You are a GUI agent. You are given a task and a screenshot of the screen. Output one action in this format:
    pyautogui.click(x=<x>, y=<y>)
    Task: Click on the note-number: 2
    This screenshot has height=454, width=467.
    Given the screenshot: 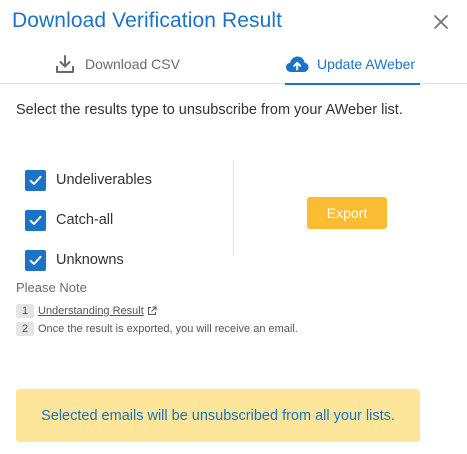 What is the action you would take?
    pyautogui.click(x=25, y=329)
    